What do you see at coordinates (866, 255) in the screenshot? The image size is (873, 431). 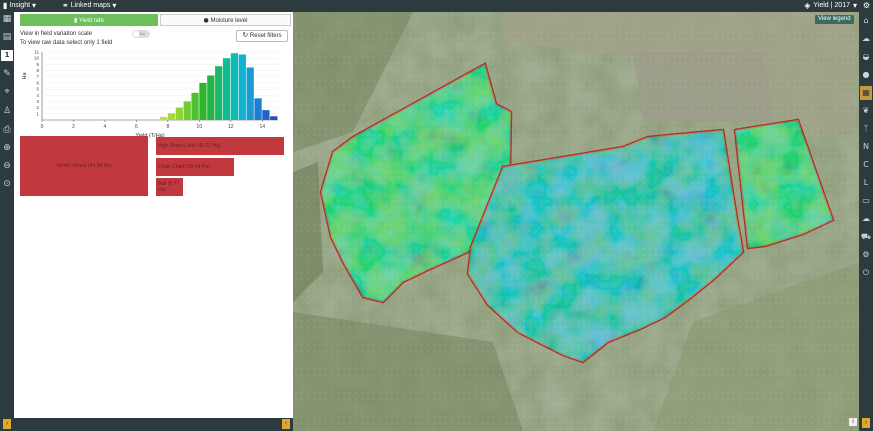 I see `settings-icon: ⚙` at bounding box center [866, 255].